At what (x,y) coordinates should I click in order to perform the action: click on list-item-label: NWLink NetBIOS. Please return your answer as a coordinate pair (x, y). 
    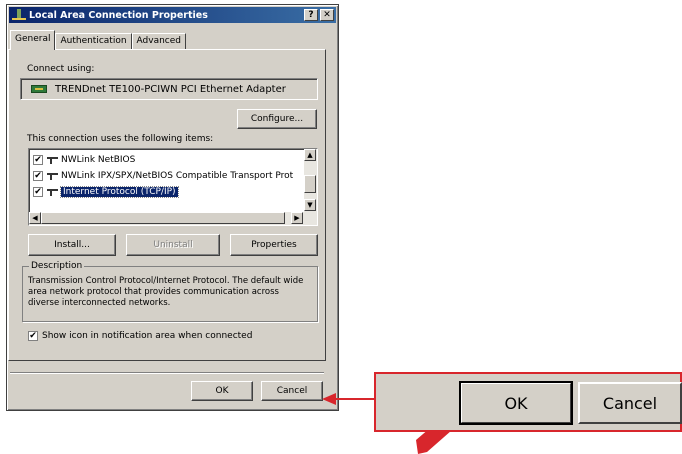
    Looking at the image, I should click on (98, 159).